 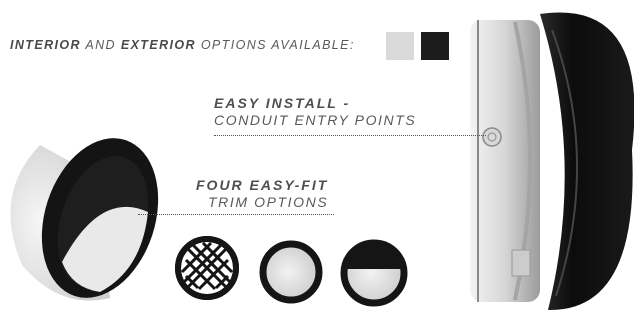 I want to click on easy-install-title: EASY INSTALL -, so click(x=282, y=103).